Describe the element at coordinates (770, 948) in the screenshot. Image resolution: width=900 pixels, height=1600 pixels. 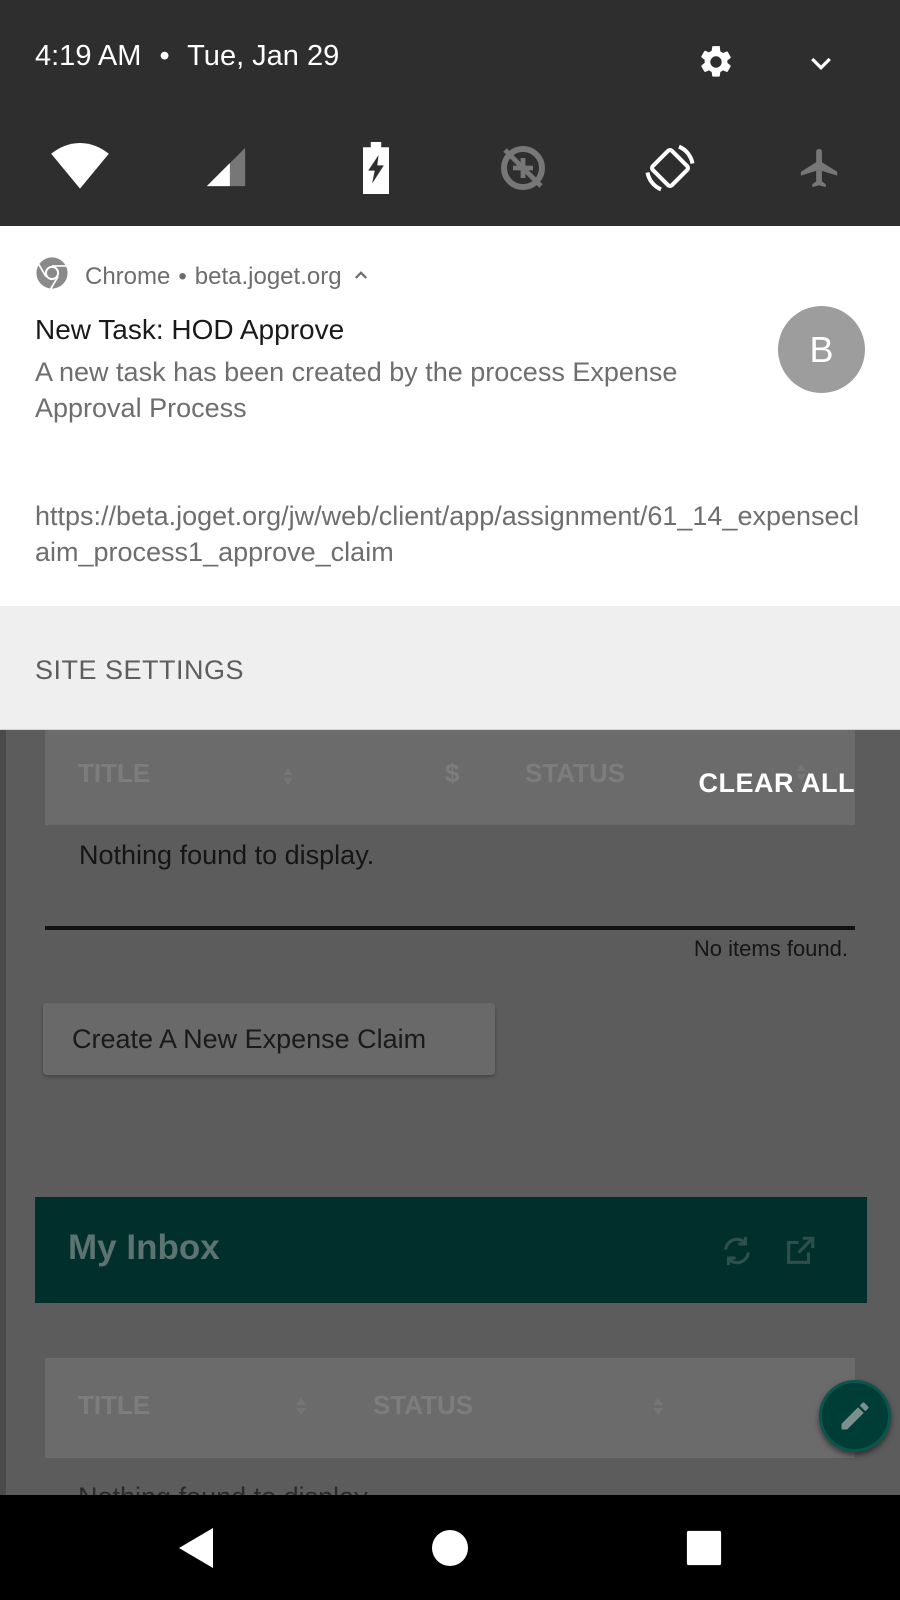
I see `table-footer-text: No items found.` at that location.